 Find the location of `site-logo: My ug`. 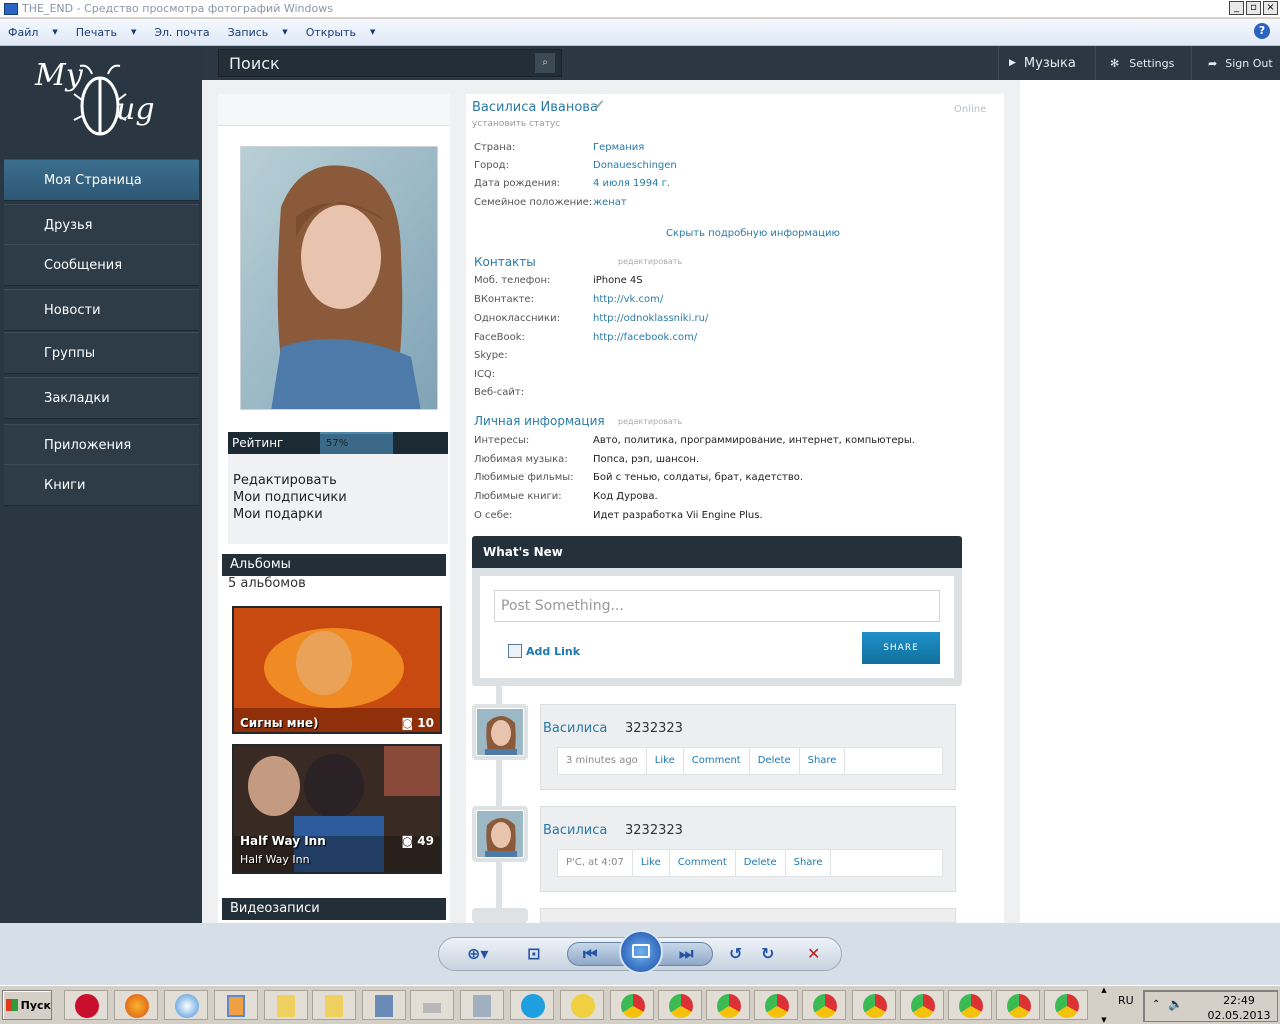

site-logo: My ug is located at coordinates (100, 99).